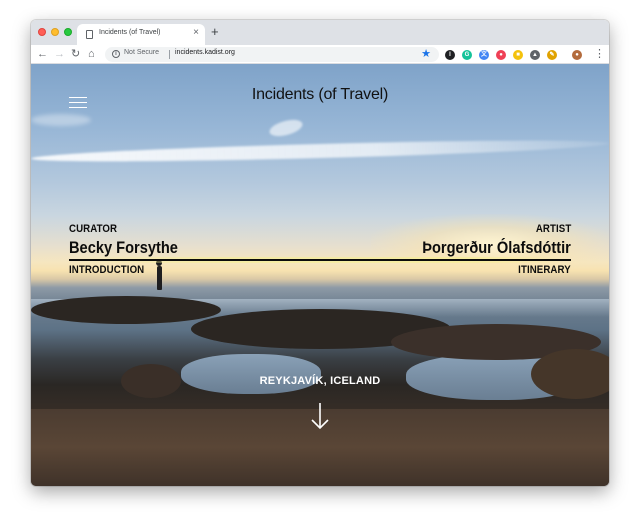 The image size is (640, 527). Describe the element at coordinates (501, 55) in the screenshot. I see `pocket-extension-icon: ●` at that location.